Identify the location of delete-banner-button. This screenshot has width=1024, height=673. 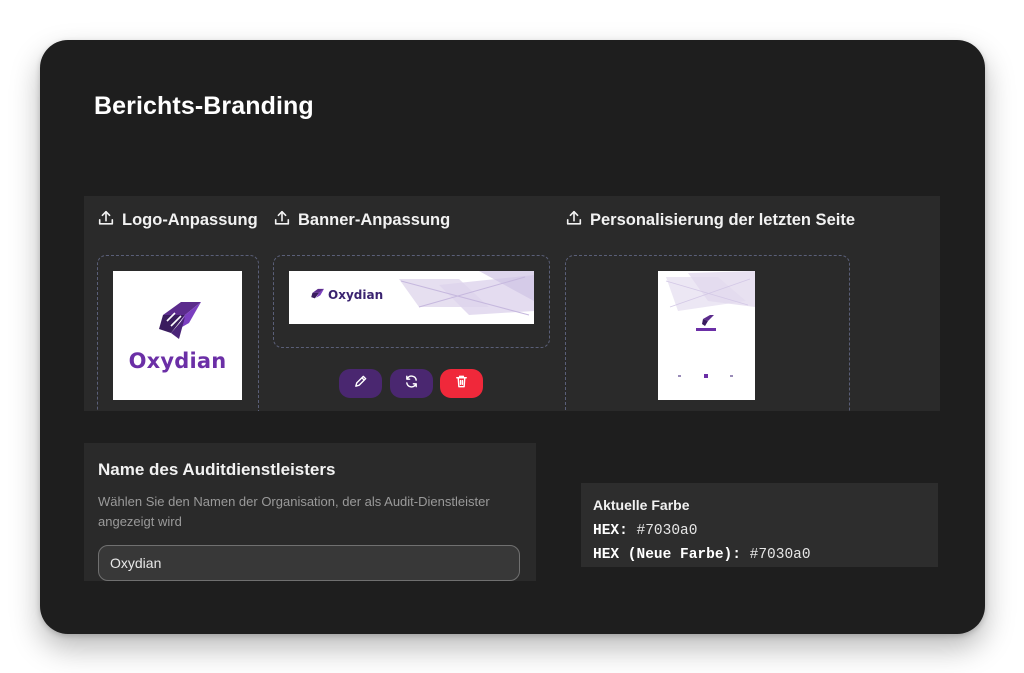
(461, 383).